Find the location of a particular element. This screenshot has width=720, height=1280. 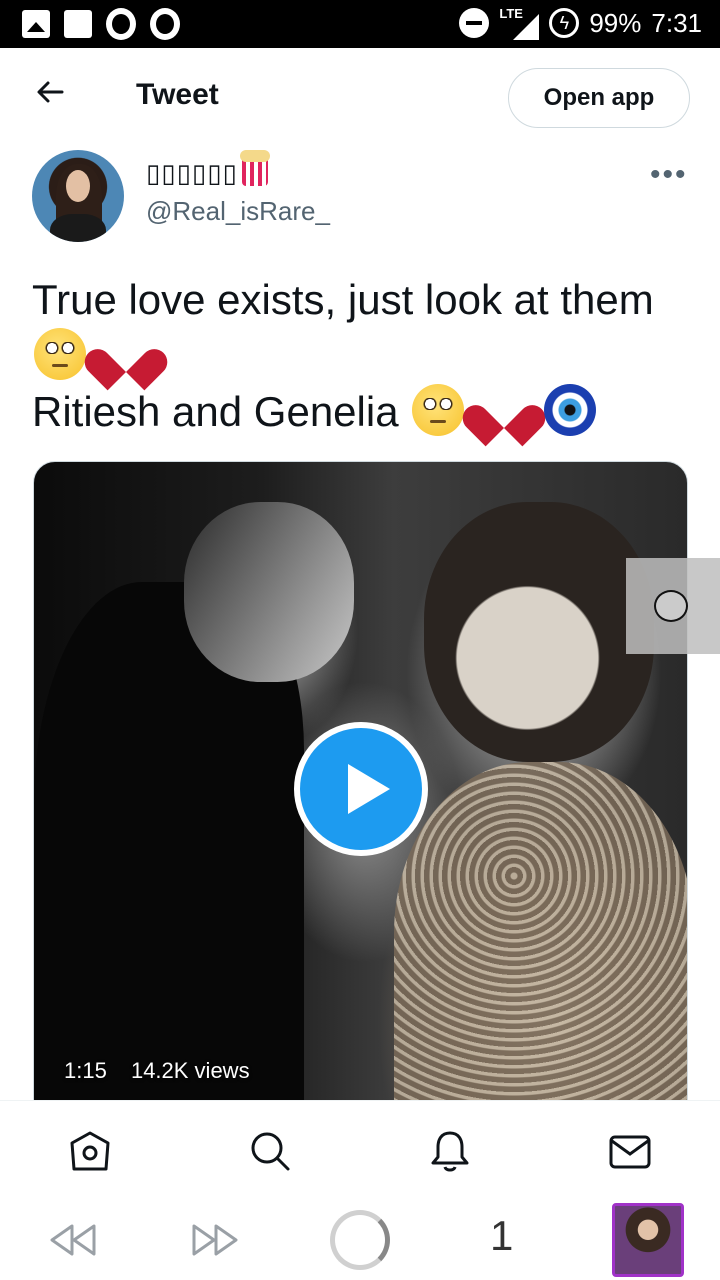

rewind-back-icon is located at coordinates (72, 1240).